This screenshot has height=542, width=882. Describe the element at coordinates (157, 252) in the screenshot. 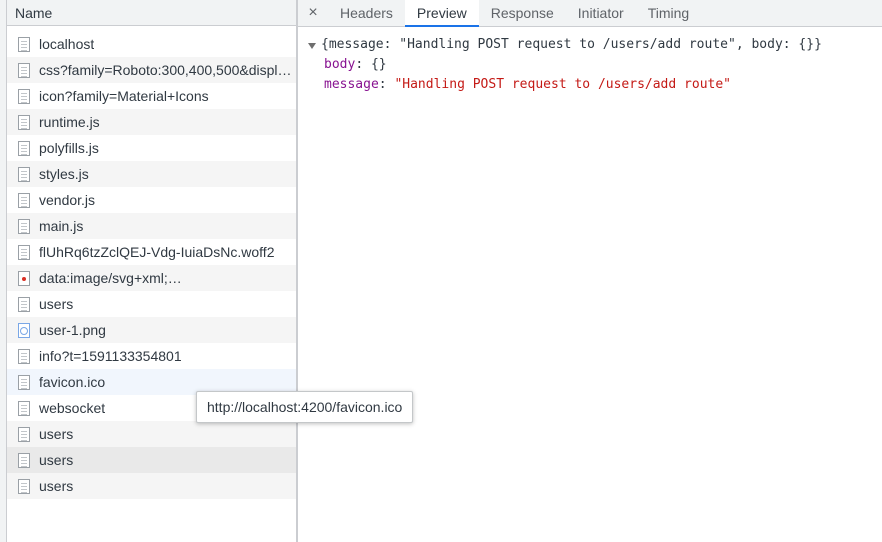

I see `request-name: flUhRq6tzZclQEJ-Vdg-IuiaDsNc.woff2` at that location.